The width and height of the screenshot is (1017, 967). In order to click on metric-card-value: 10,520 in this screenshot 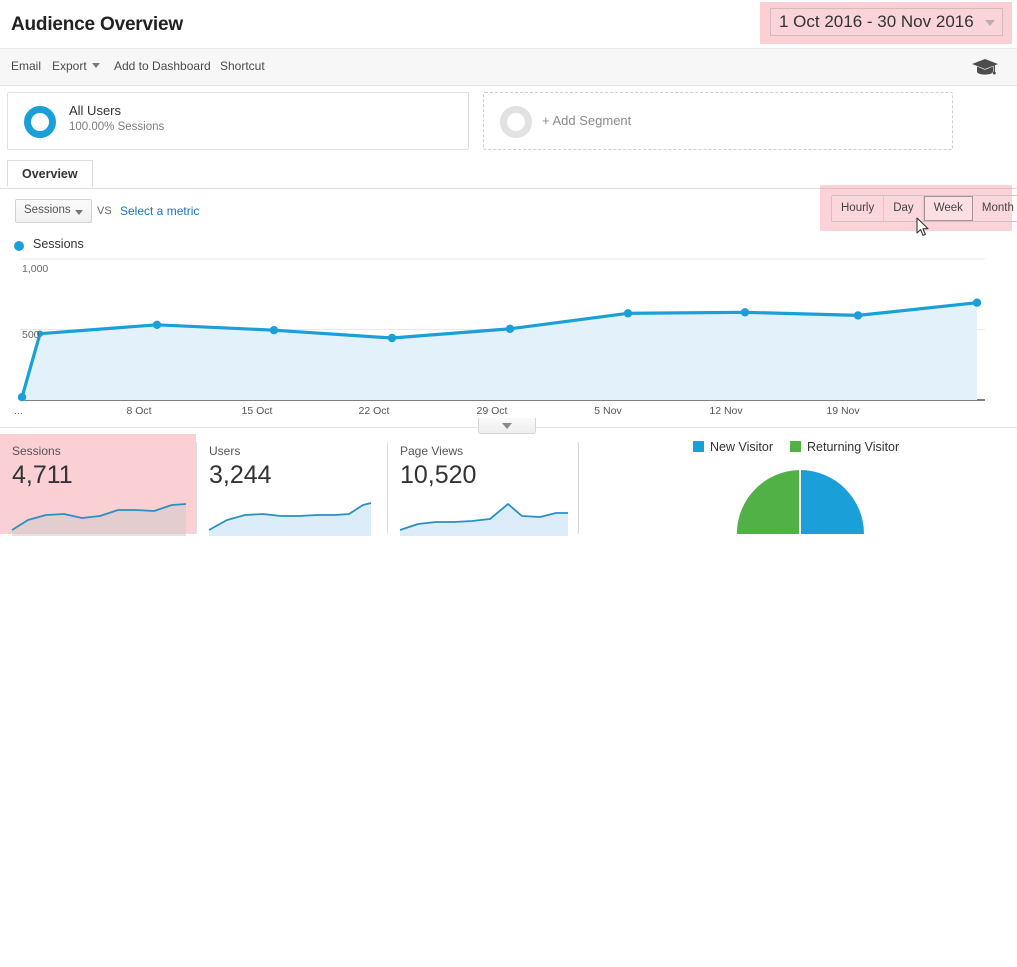, I will do `click(438, 475)`.